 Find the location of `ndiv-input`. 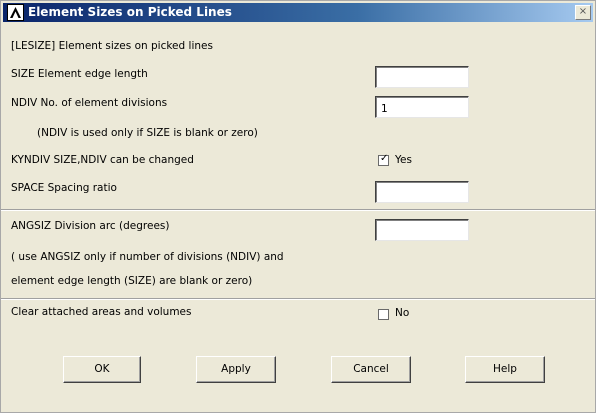

ndiv-input is located at coordinates (422, 107).